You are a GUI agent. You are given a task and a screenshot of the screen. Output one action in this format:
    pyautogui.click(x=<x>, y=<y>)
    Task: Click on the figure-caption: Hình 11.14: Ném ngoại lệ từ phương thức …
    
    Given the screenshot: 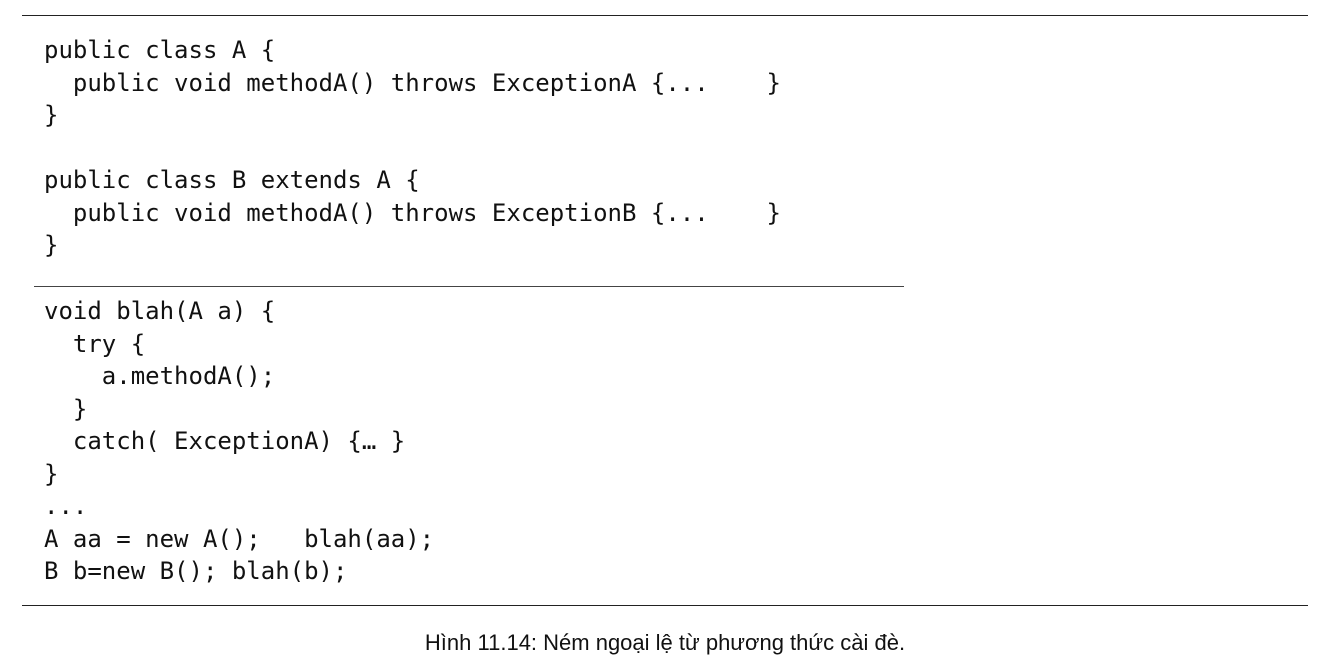 What is the action you would take?
    pyautogui.click(x=665, y=642)
    